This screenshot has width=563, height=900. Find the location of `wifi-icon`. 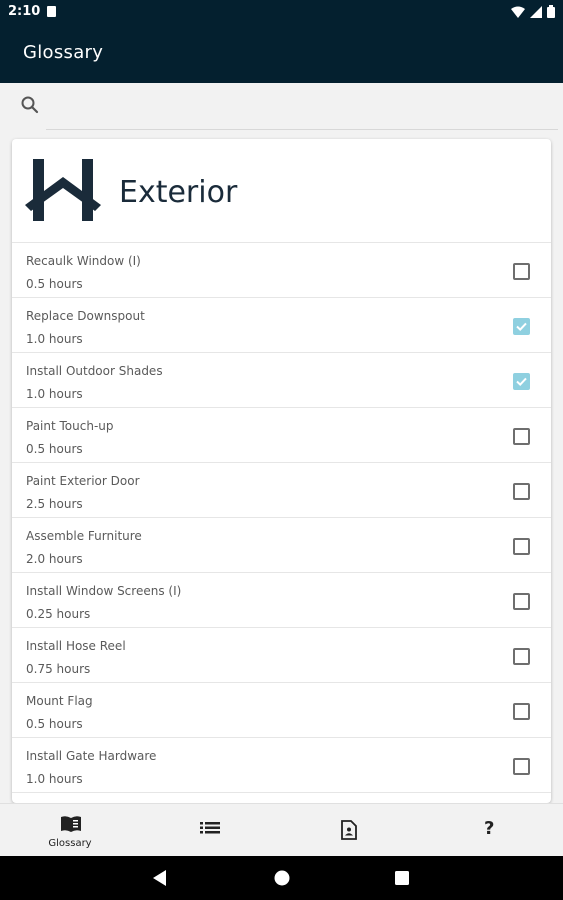

wifi-icon is located at coordinates (518, 12).